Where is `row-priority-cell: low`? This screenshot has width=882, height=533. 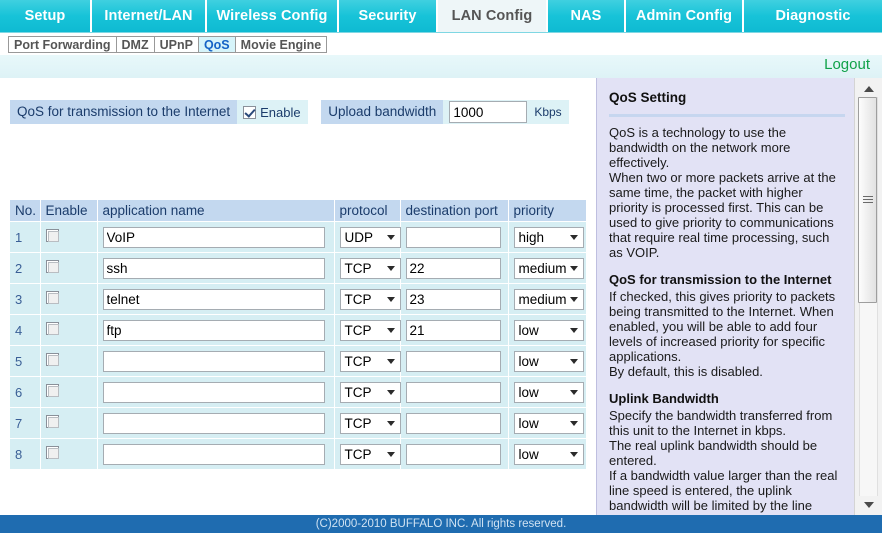
row-priority-cell: low is located at coordinates (547, 423).